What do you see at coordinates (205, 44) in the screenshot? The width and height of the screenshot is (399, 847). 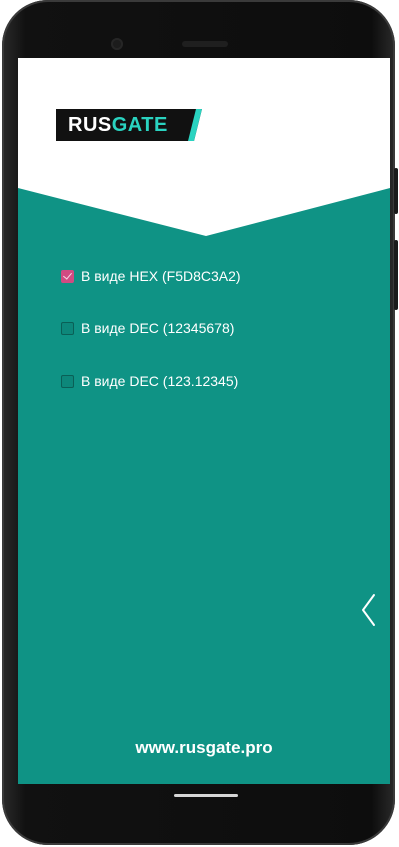 I see `earpiece-speaker` at bounding box center [205, 44].